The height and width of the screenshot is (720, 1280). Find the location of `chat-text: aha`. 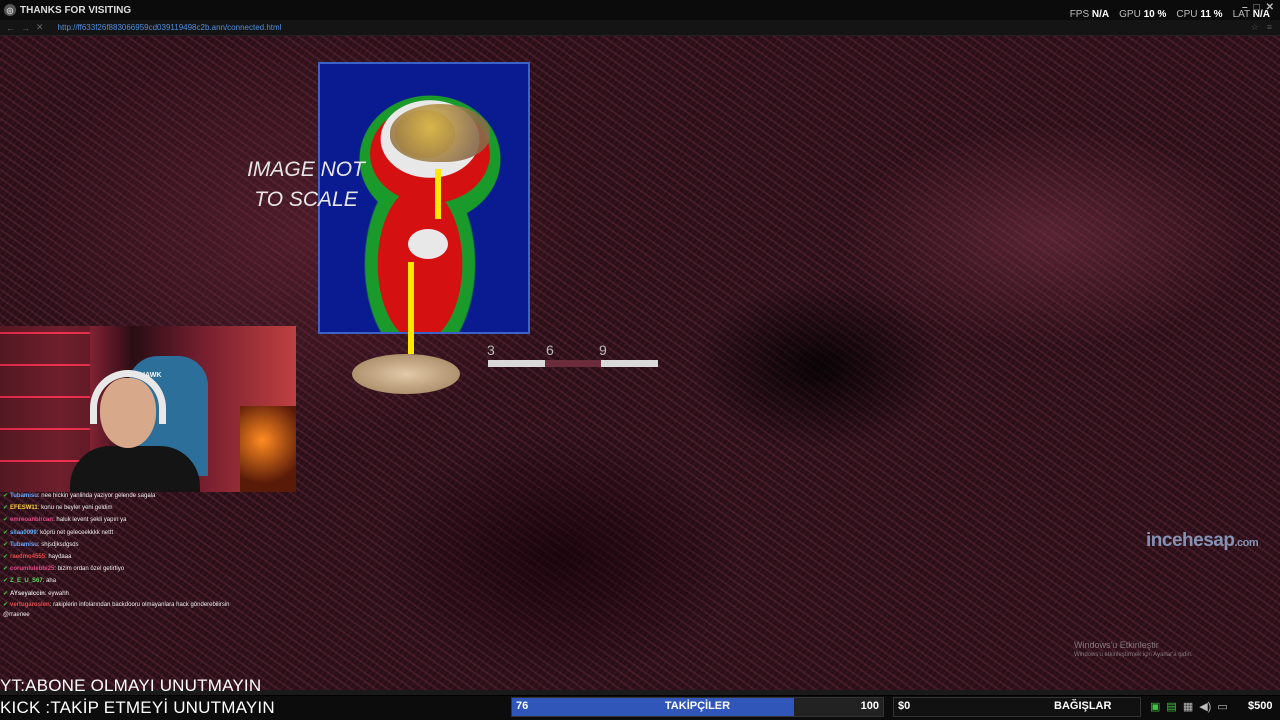

chat-text: aha is located at coordinates (51, 581).